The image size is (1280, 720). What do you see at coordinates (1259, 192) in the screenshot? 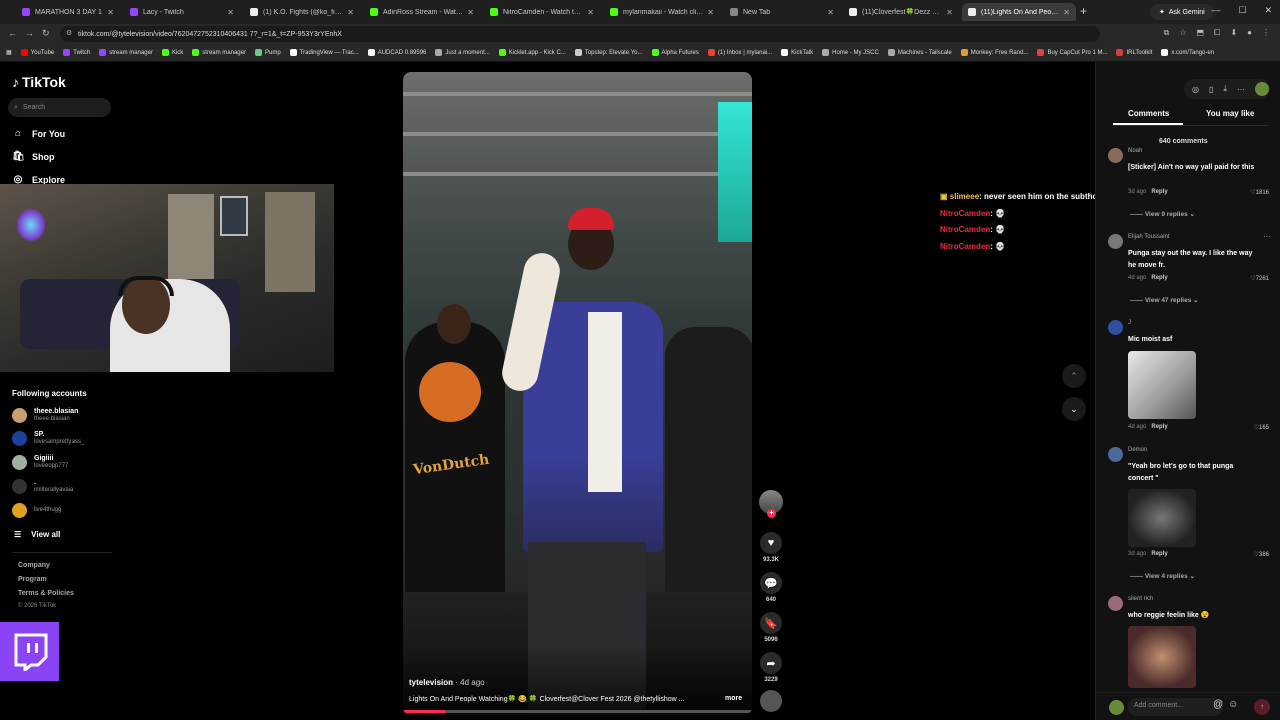
I see `comment-like: ♡1816` at bounding box center [1259, 192].